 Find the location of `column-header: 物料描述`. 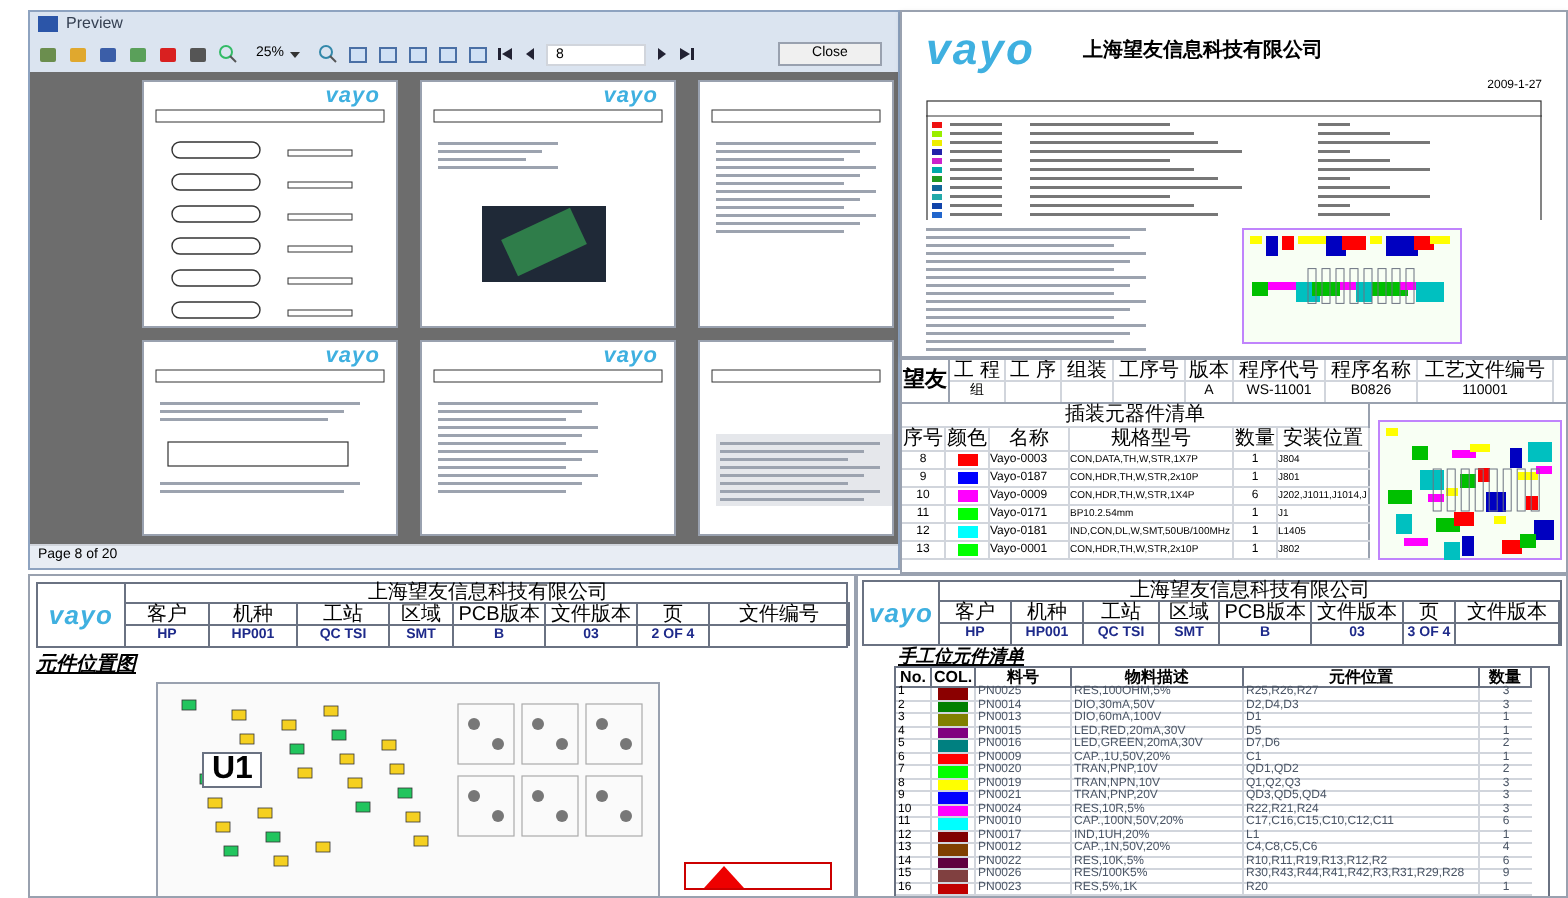

column-header: 物料描述 is located at coordinates (1158, 678).